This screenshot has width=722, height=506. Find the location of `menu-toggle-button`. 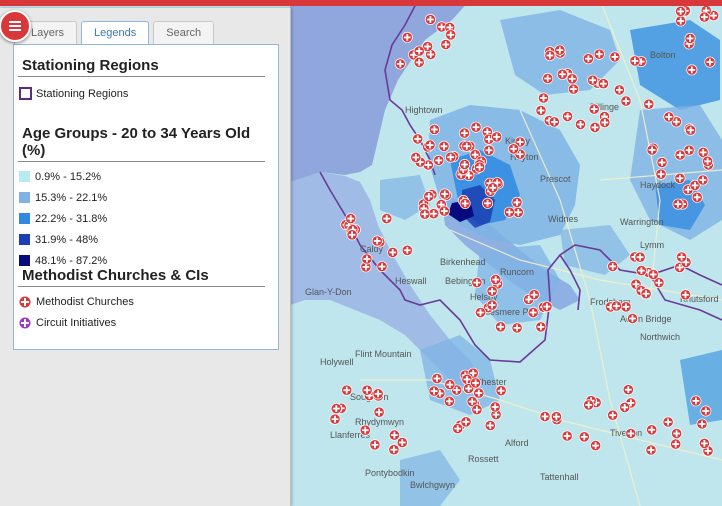

menu-toggle-button is located at coordinates (15, 26).